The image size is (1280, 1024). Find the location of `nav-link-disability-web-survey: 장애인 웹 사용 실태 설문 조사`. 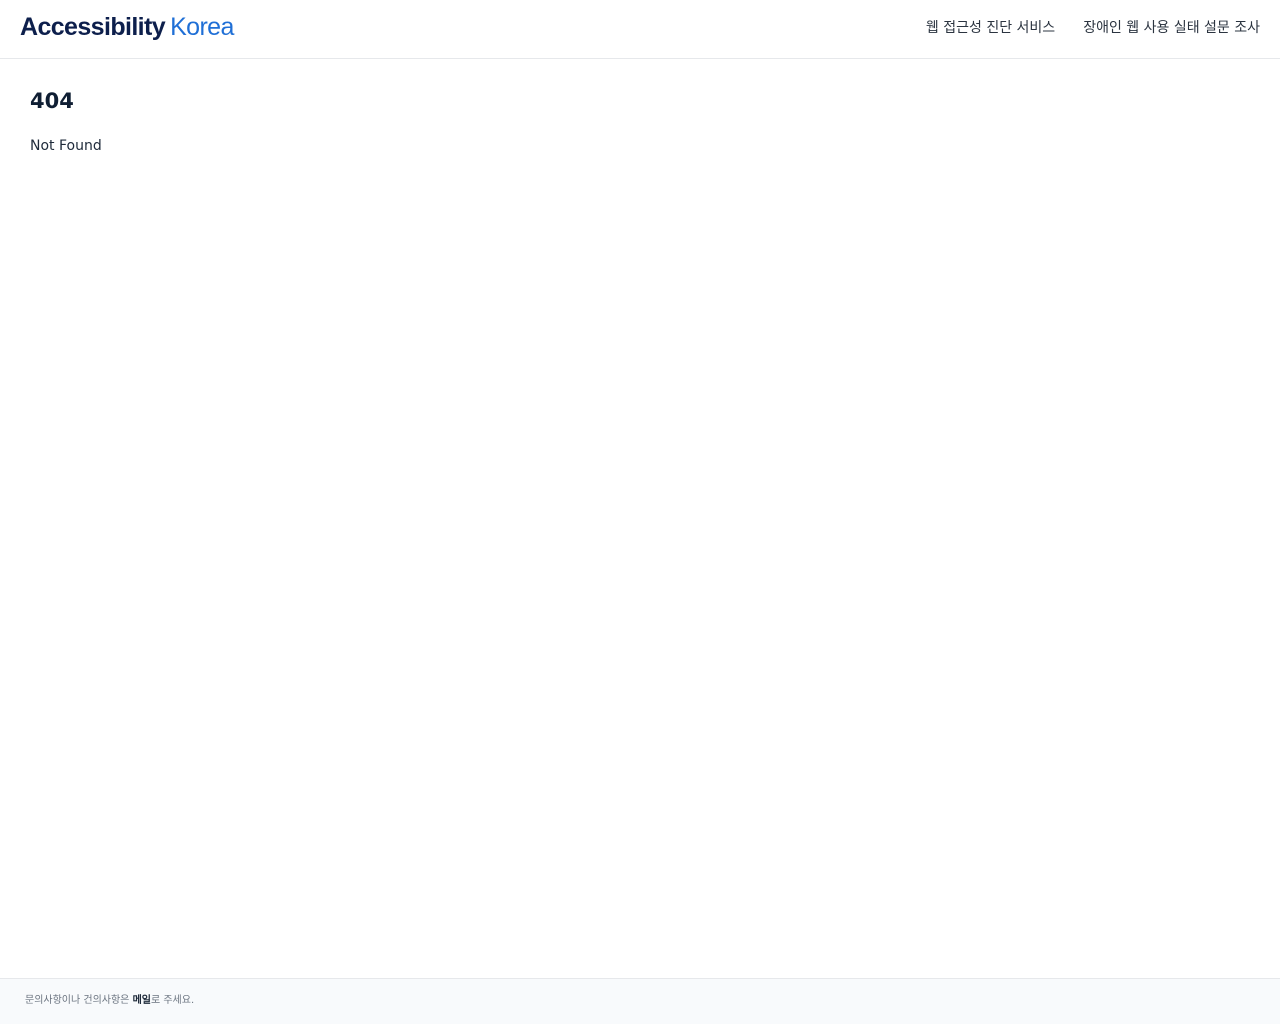

nav-link-disability-web-survey: 장애인 웹 사용 실태 설문 조사 is located at coordinates (1171, 28).